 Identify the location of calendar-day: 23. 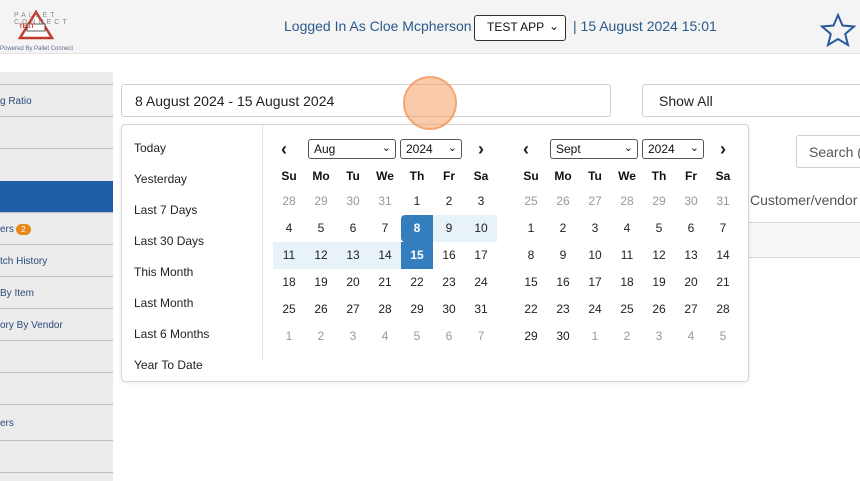
(563, 309).